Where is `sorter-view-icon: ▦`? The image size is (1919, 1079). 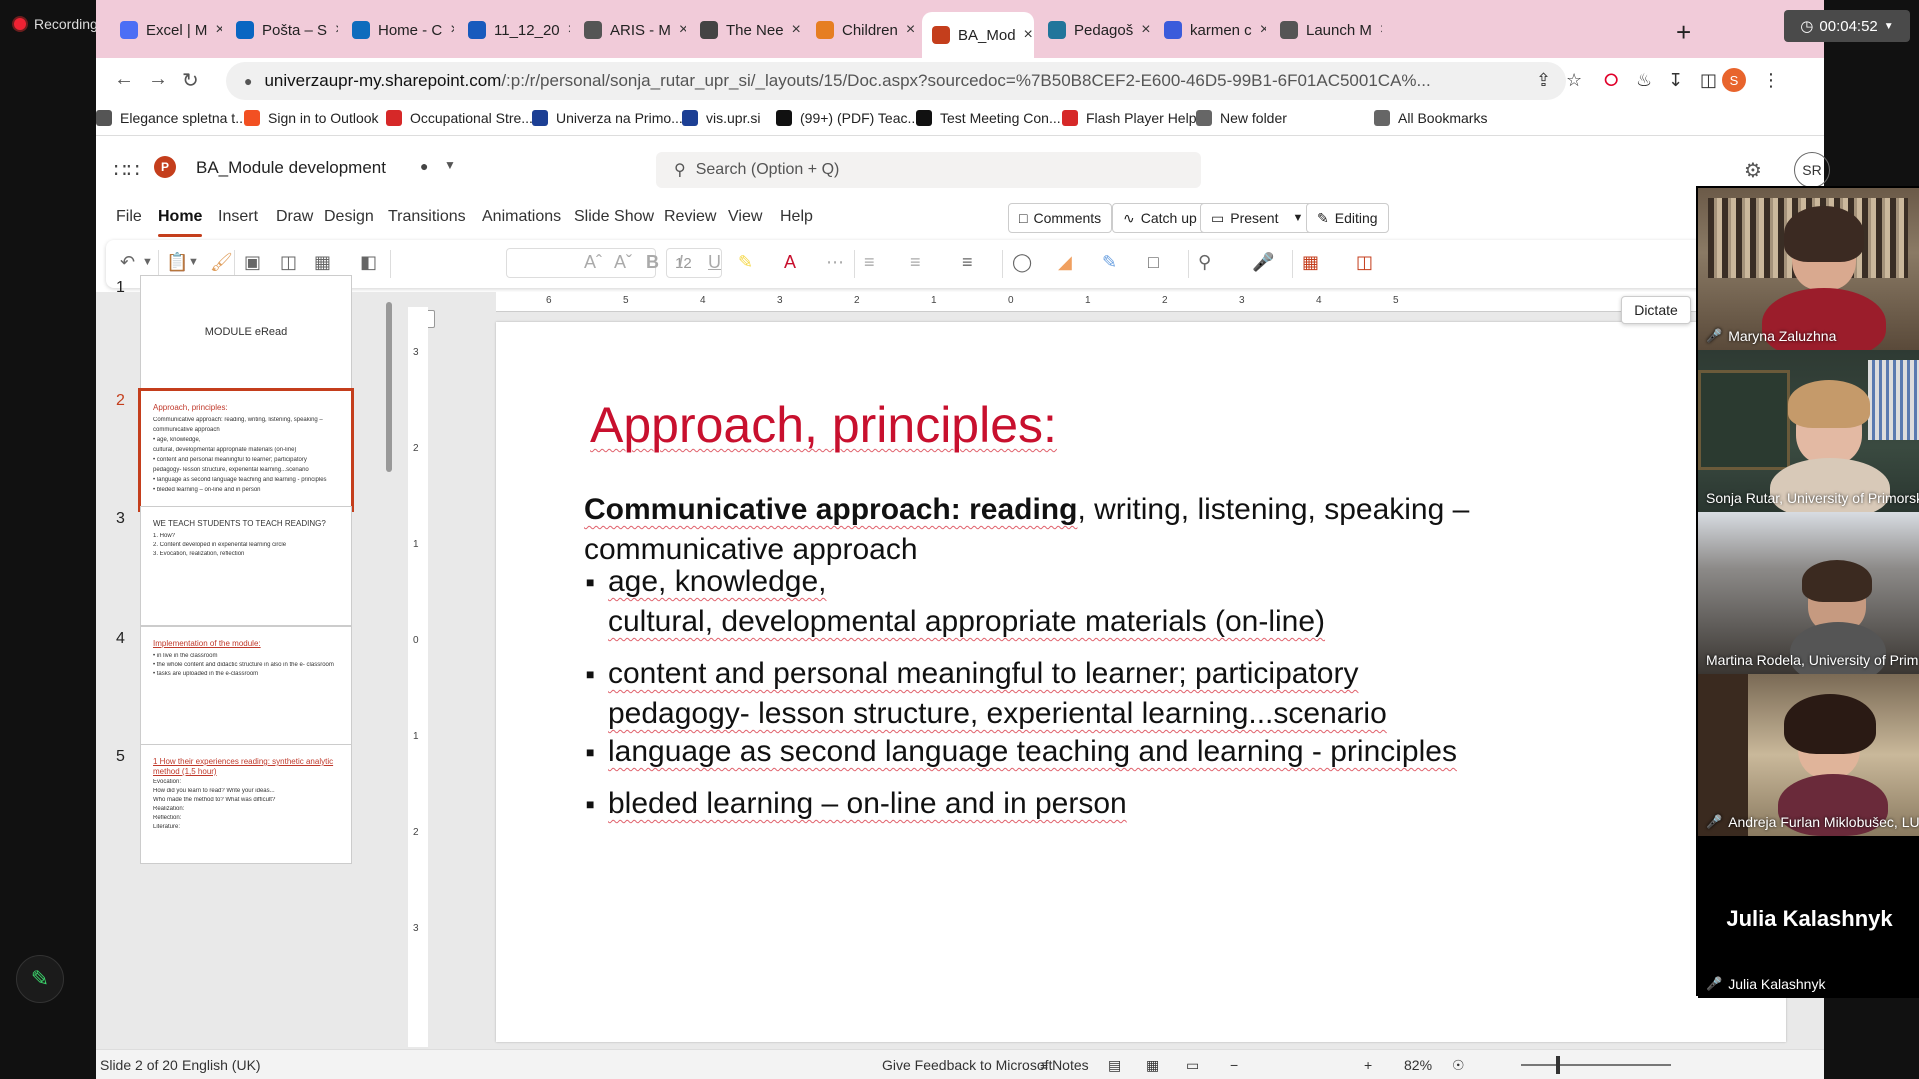 sorter-view-icon: ▦ is located at coordinates (1152, 1065).